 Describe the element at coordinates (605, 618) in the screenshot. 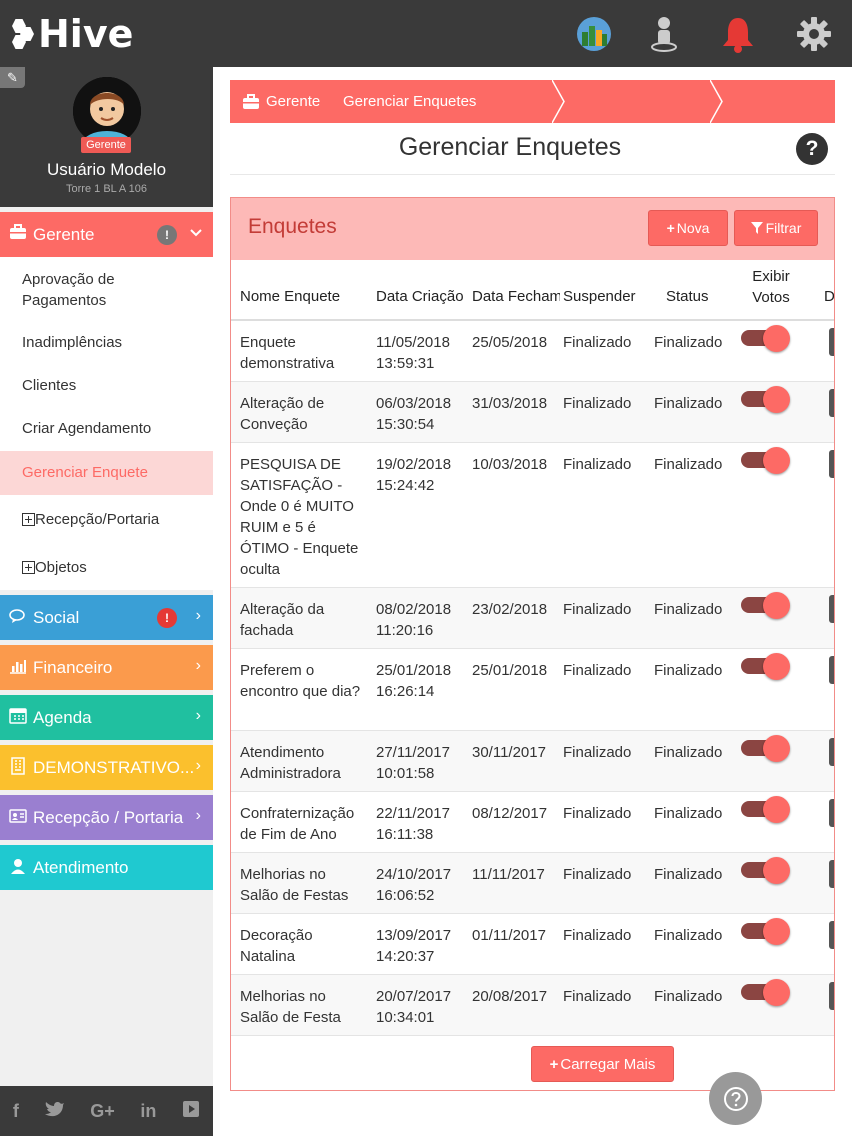

I see `cell-suspend: Finalizado` at that location.